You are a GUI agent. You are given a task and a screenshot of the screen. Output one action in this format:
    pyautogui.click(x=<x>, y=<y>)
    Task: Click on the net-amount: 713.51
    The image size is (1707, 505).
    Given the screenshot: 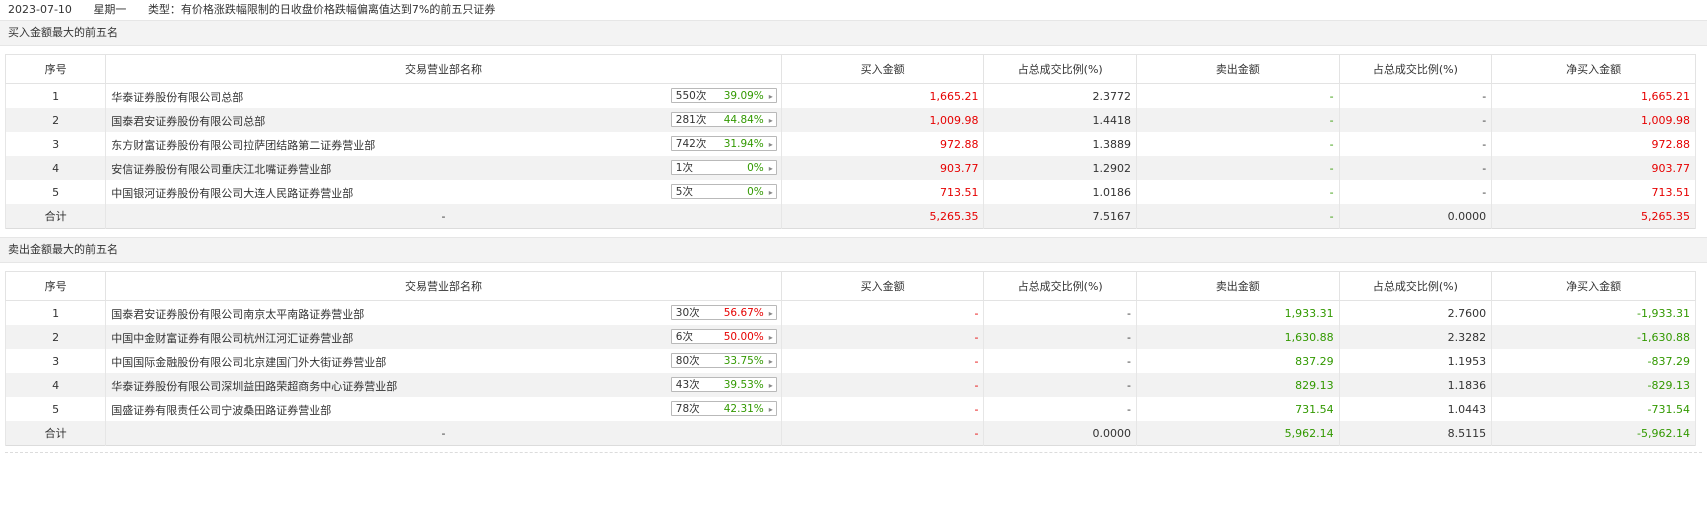 What is the action you would take?
    pyautogui.click(x=1593, y=192)
    